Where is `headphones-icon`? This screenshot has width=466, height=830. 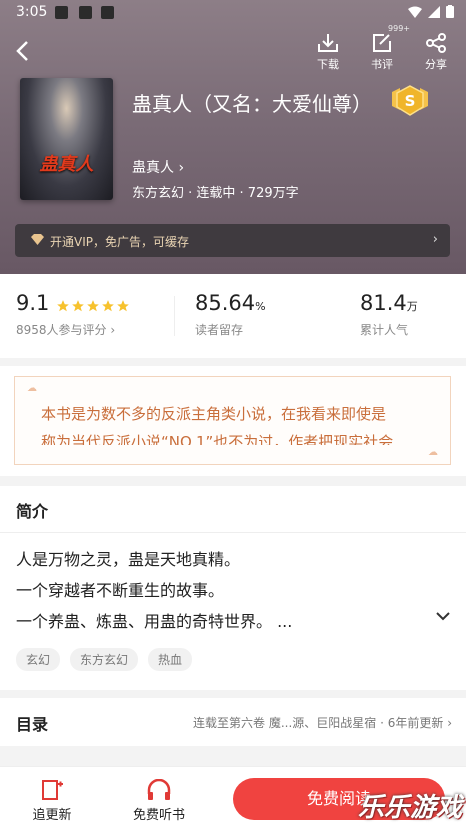 headphones-icon is located at coordinates (159, 789).